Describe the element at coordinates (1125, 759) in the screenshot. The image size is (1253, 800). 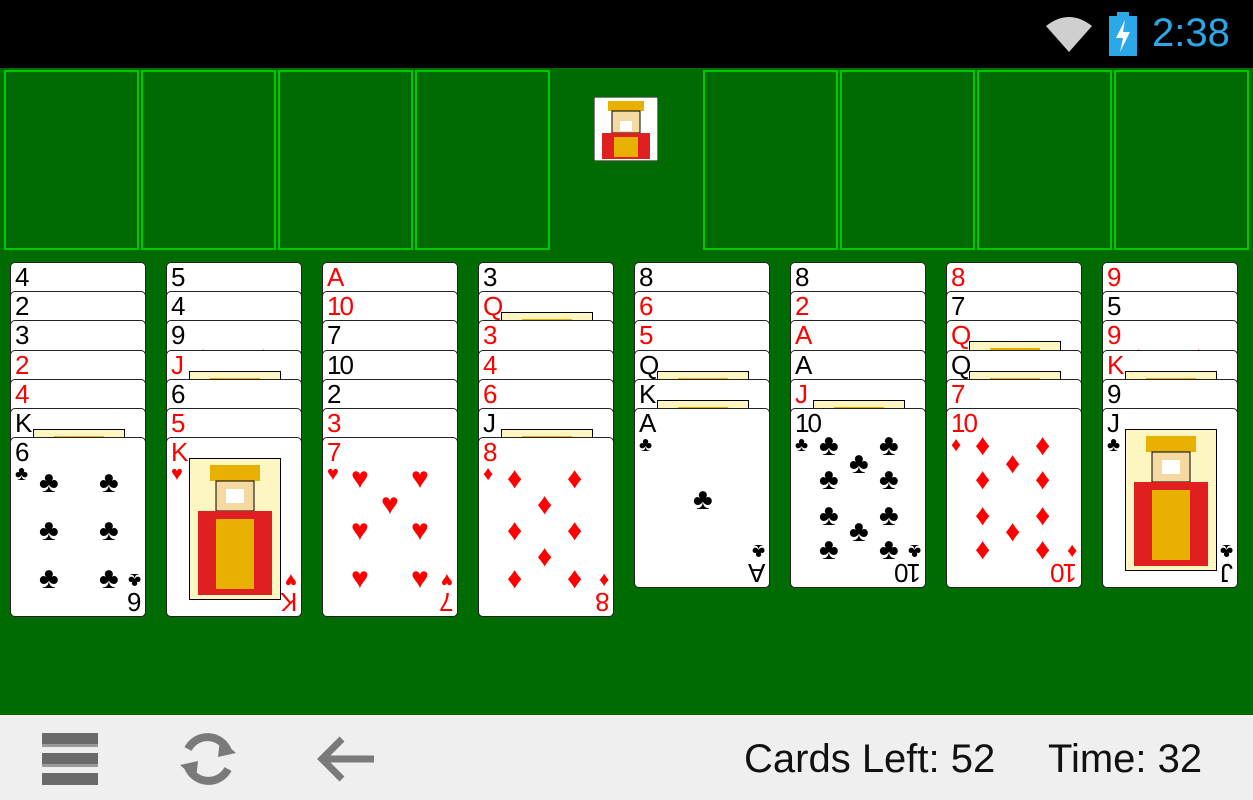
I see `timer: Time: 32` at that location.